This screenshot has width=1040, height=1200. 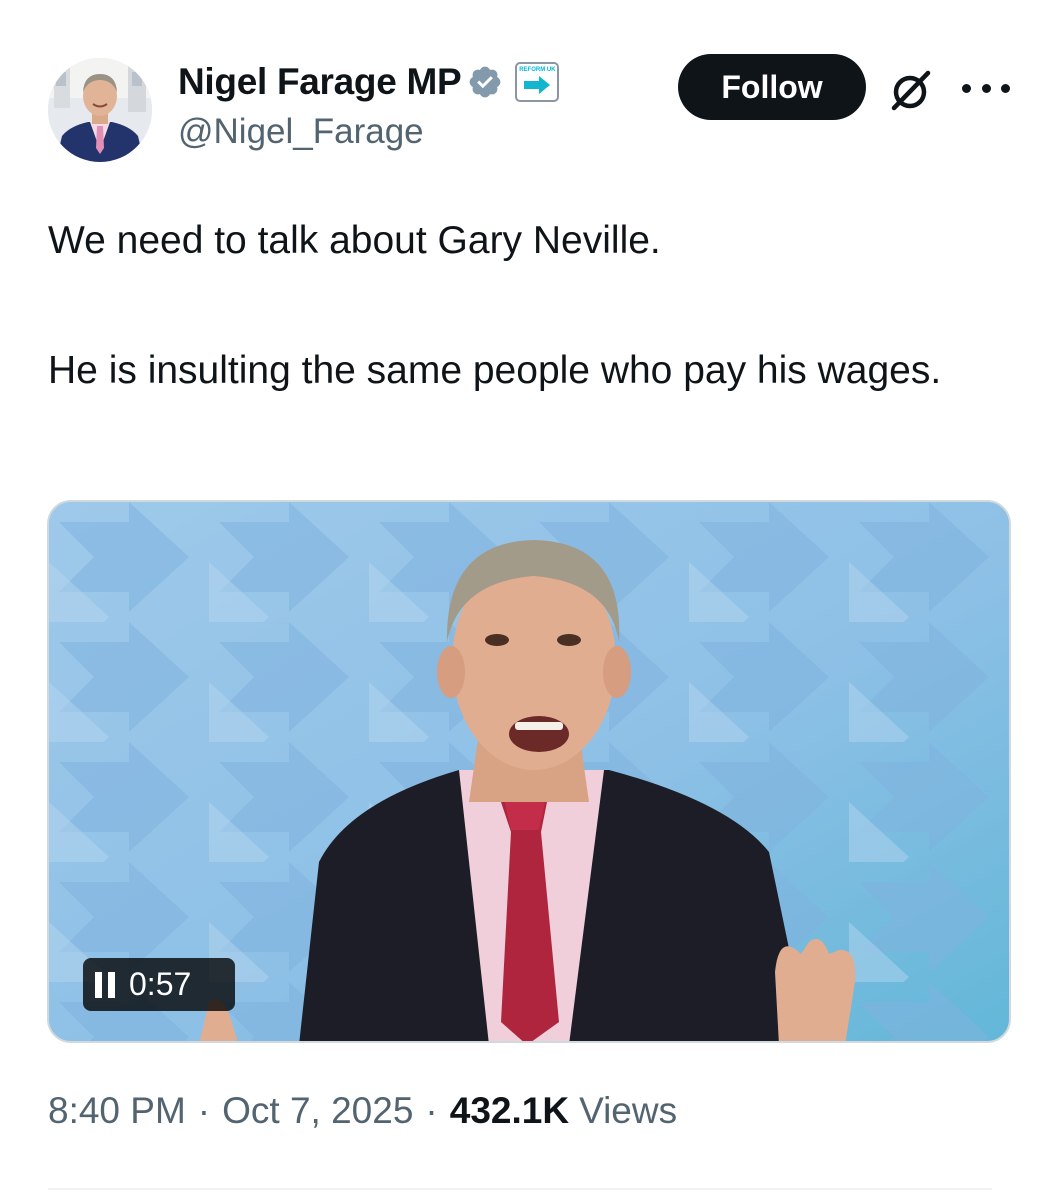 I want to click on avatar-image, so click(x=100, y=110).